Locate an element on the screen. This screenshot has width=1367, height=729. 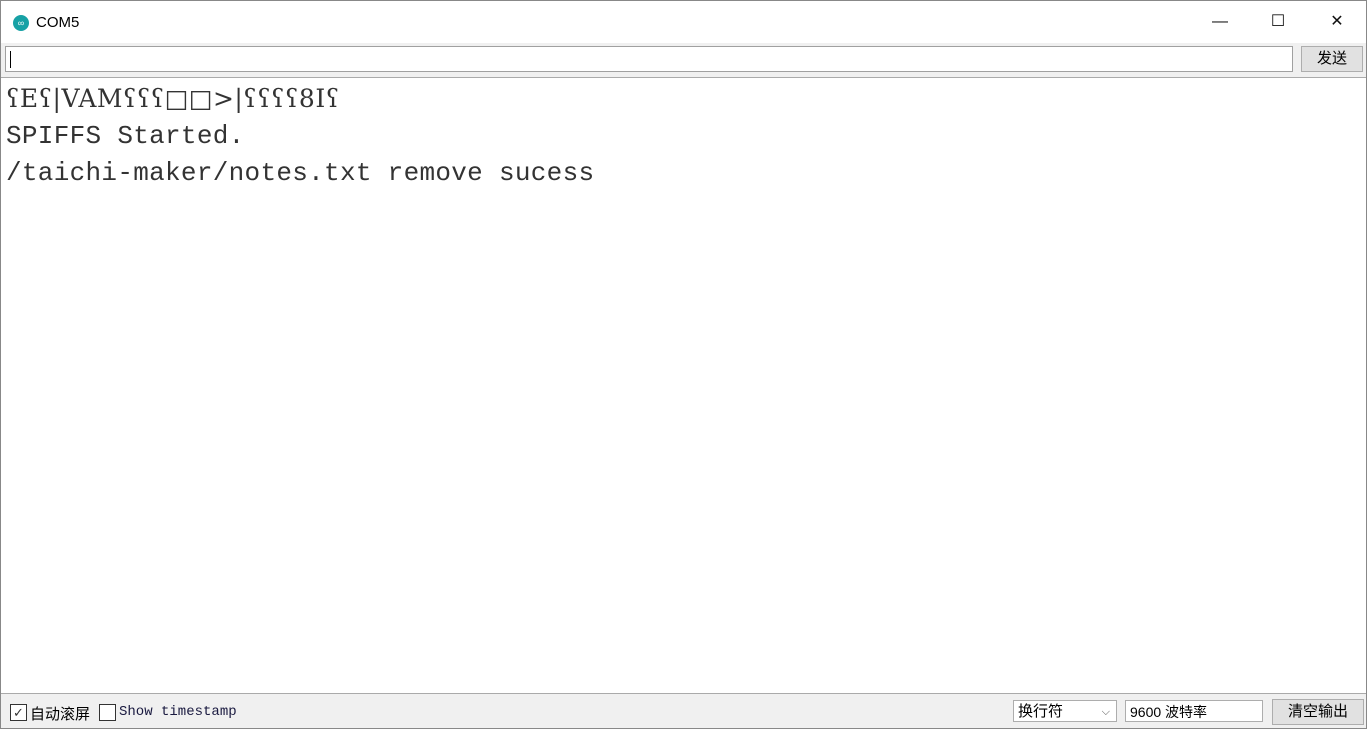
clear-output-button: 清空输出 is located at coordinates (1318, 712).